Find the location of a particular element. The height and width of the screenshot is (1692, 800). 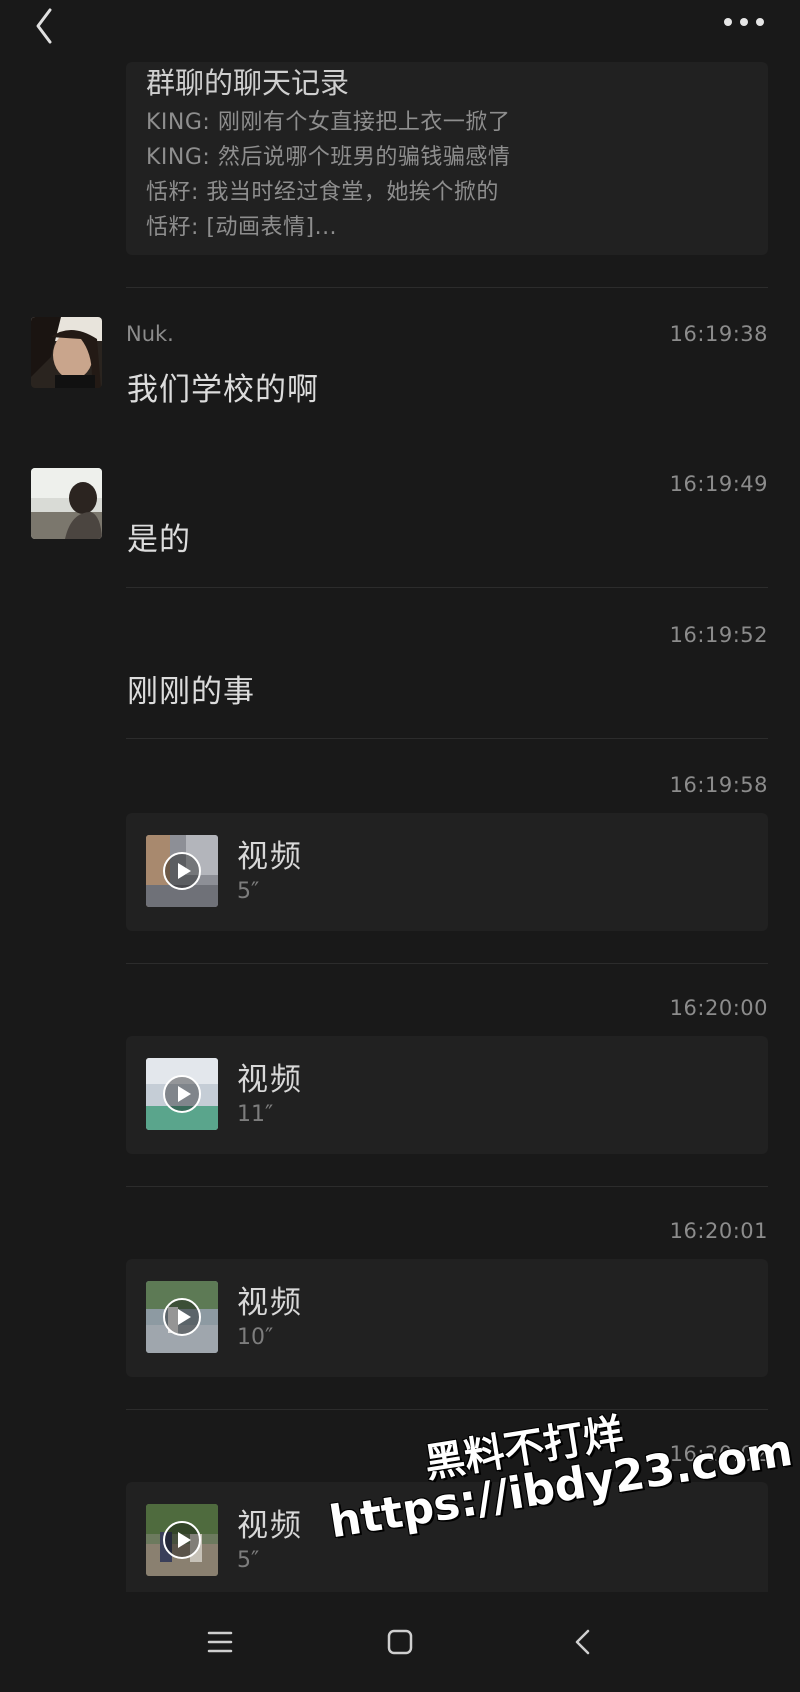

home-square-icon is located at coordinates (400, 1642).